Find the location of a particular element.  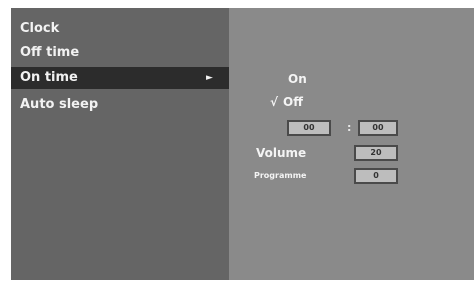

menu-item-label: On time is located at coordinates (49, 77).